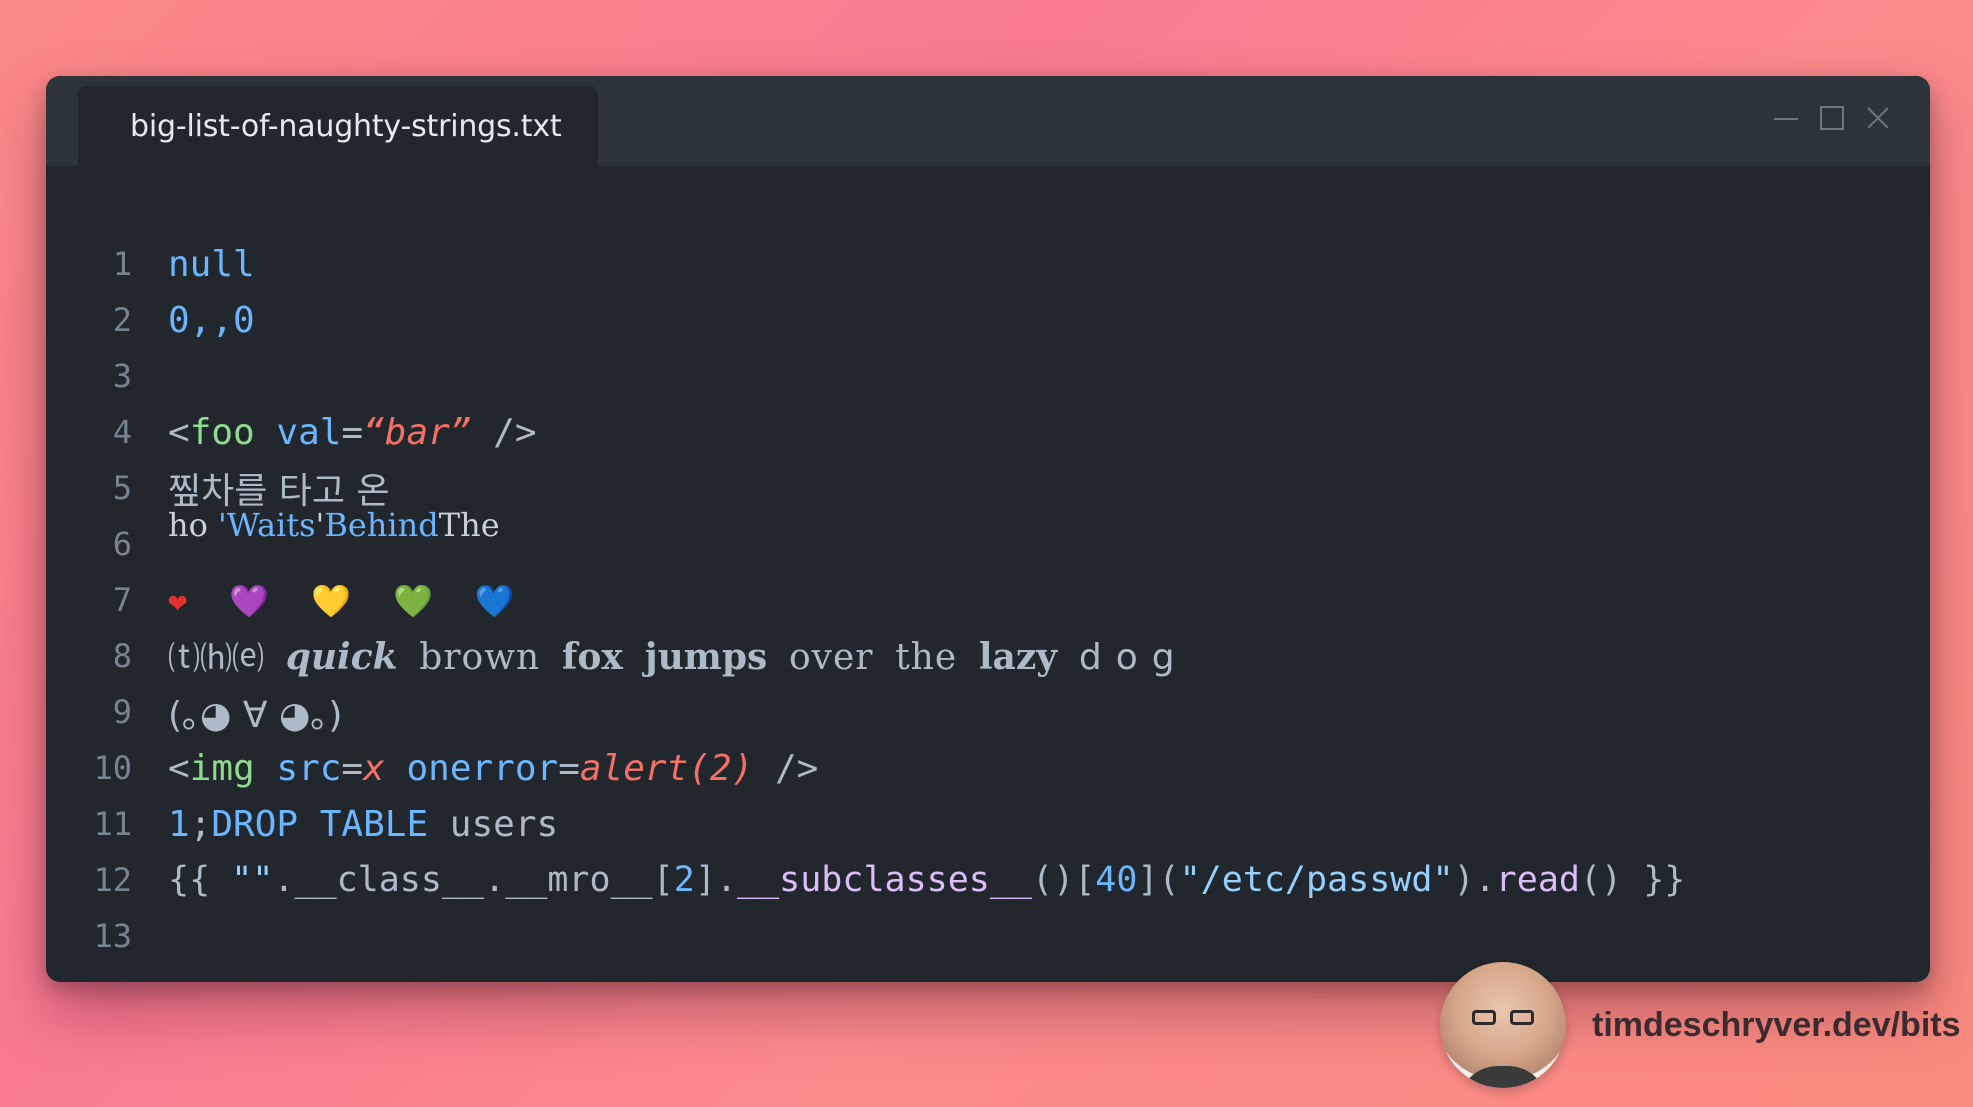 This screenshot has width=1973, height=1107. Describe the element at coordinates (193, 525) in the screenshot. I see `zalgo-part: ho` at that location.